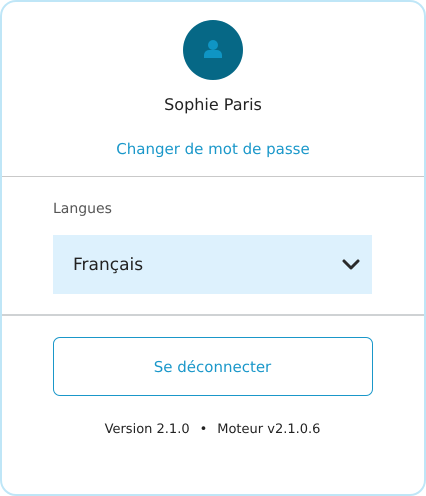  Describe the element at coordinates (213, 105) in the screenshot. I see `user-name: Sophie Paris` at that location.